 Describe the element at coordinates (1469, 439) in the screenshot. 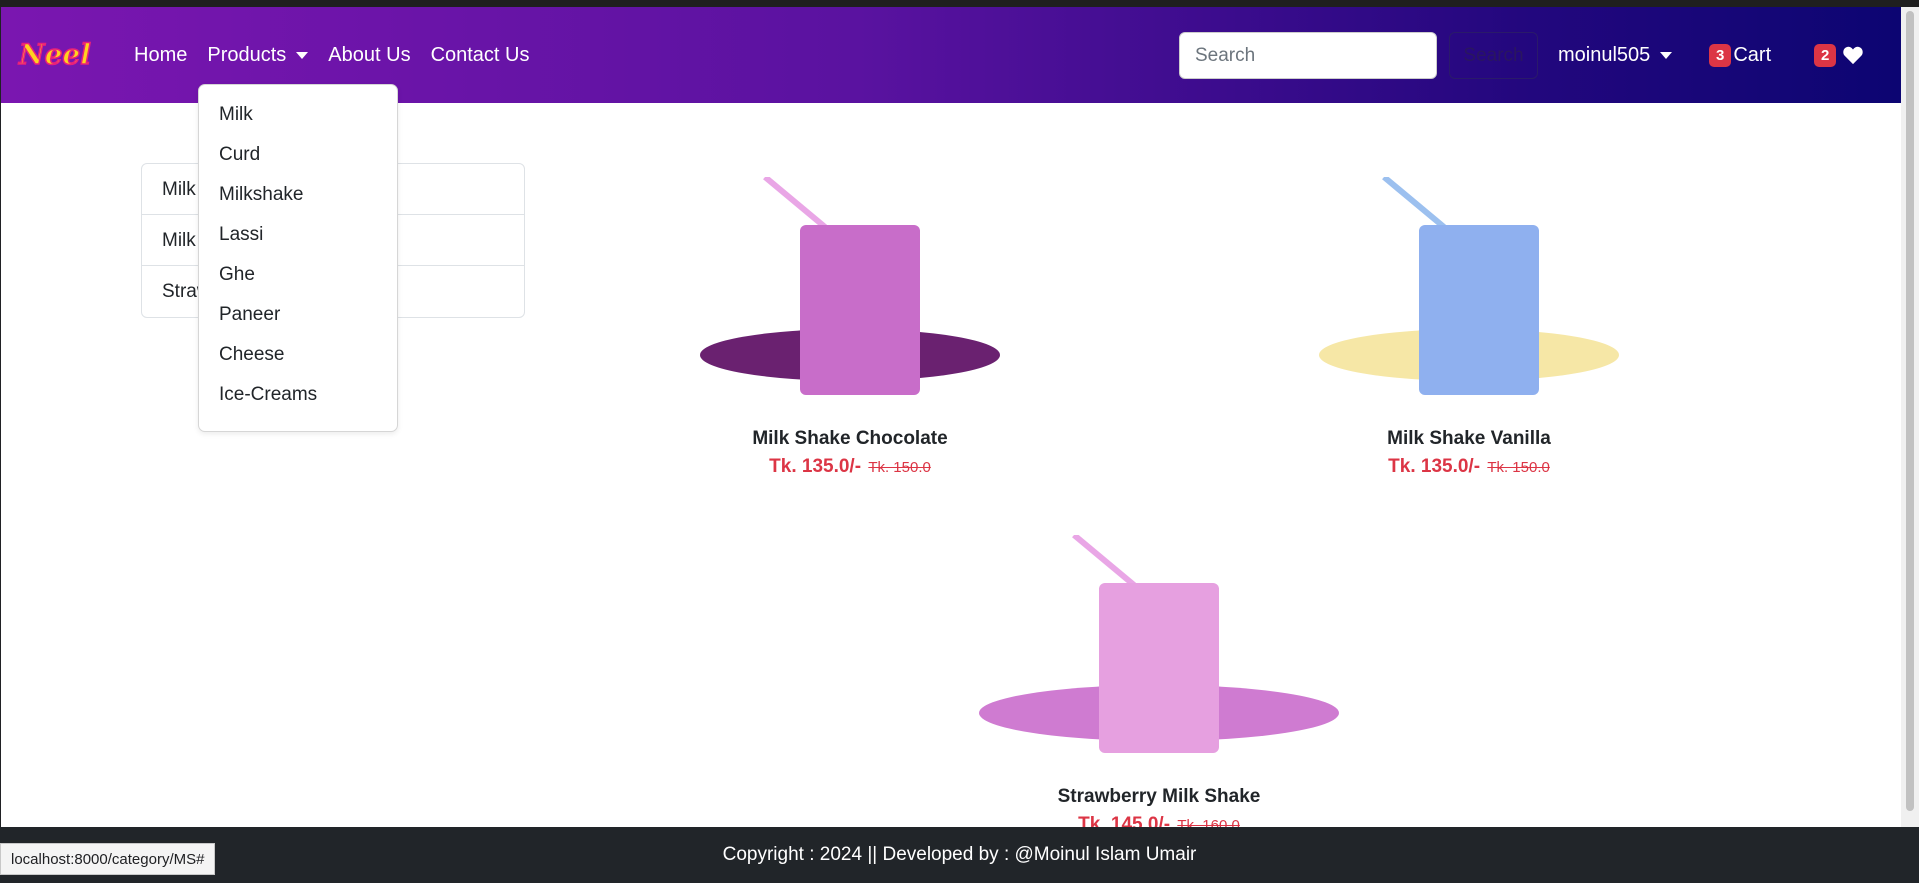

I see `product-name: Milk Shake Vanilla` at that location.